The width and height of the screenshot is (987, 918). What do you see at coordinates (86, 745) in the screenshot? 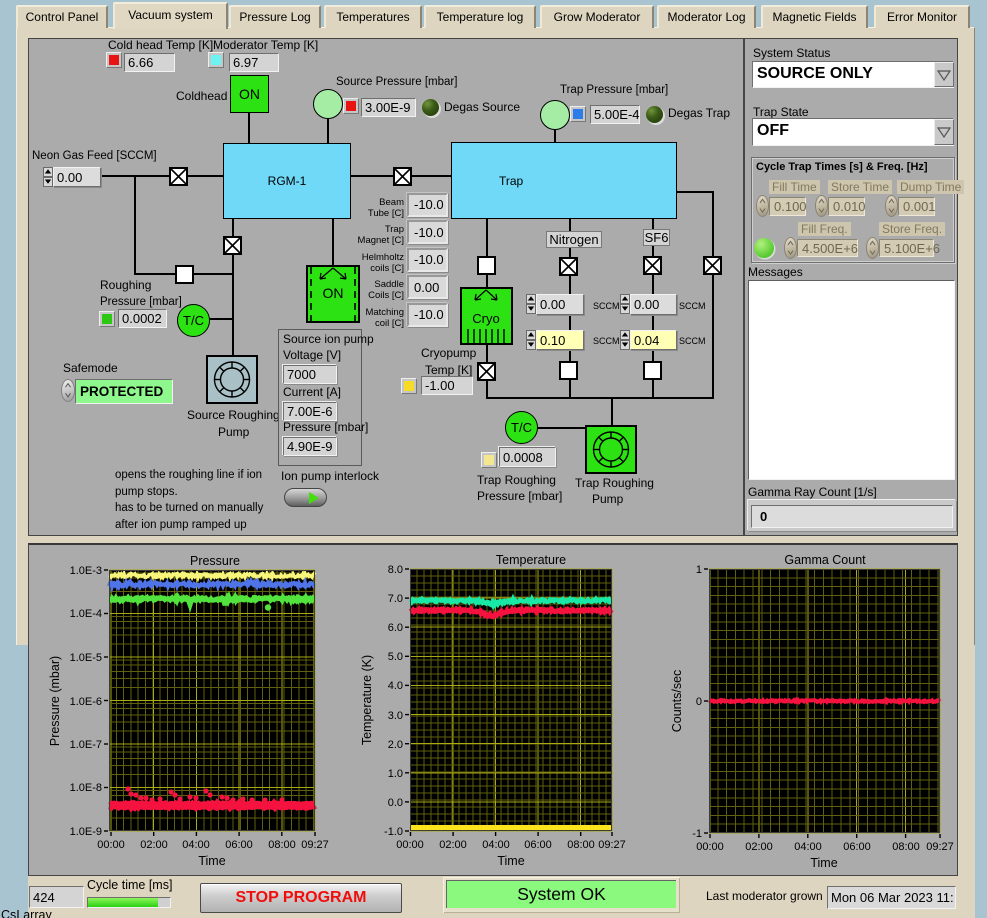
I see `svg-text: 1.0E-7` at bounding box center [86, 745].